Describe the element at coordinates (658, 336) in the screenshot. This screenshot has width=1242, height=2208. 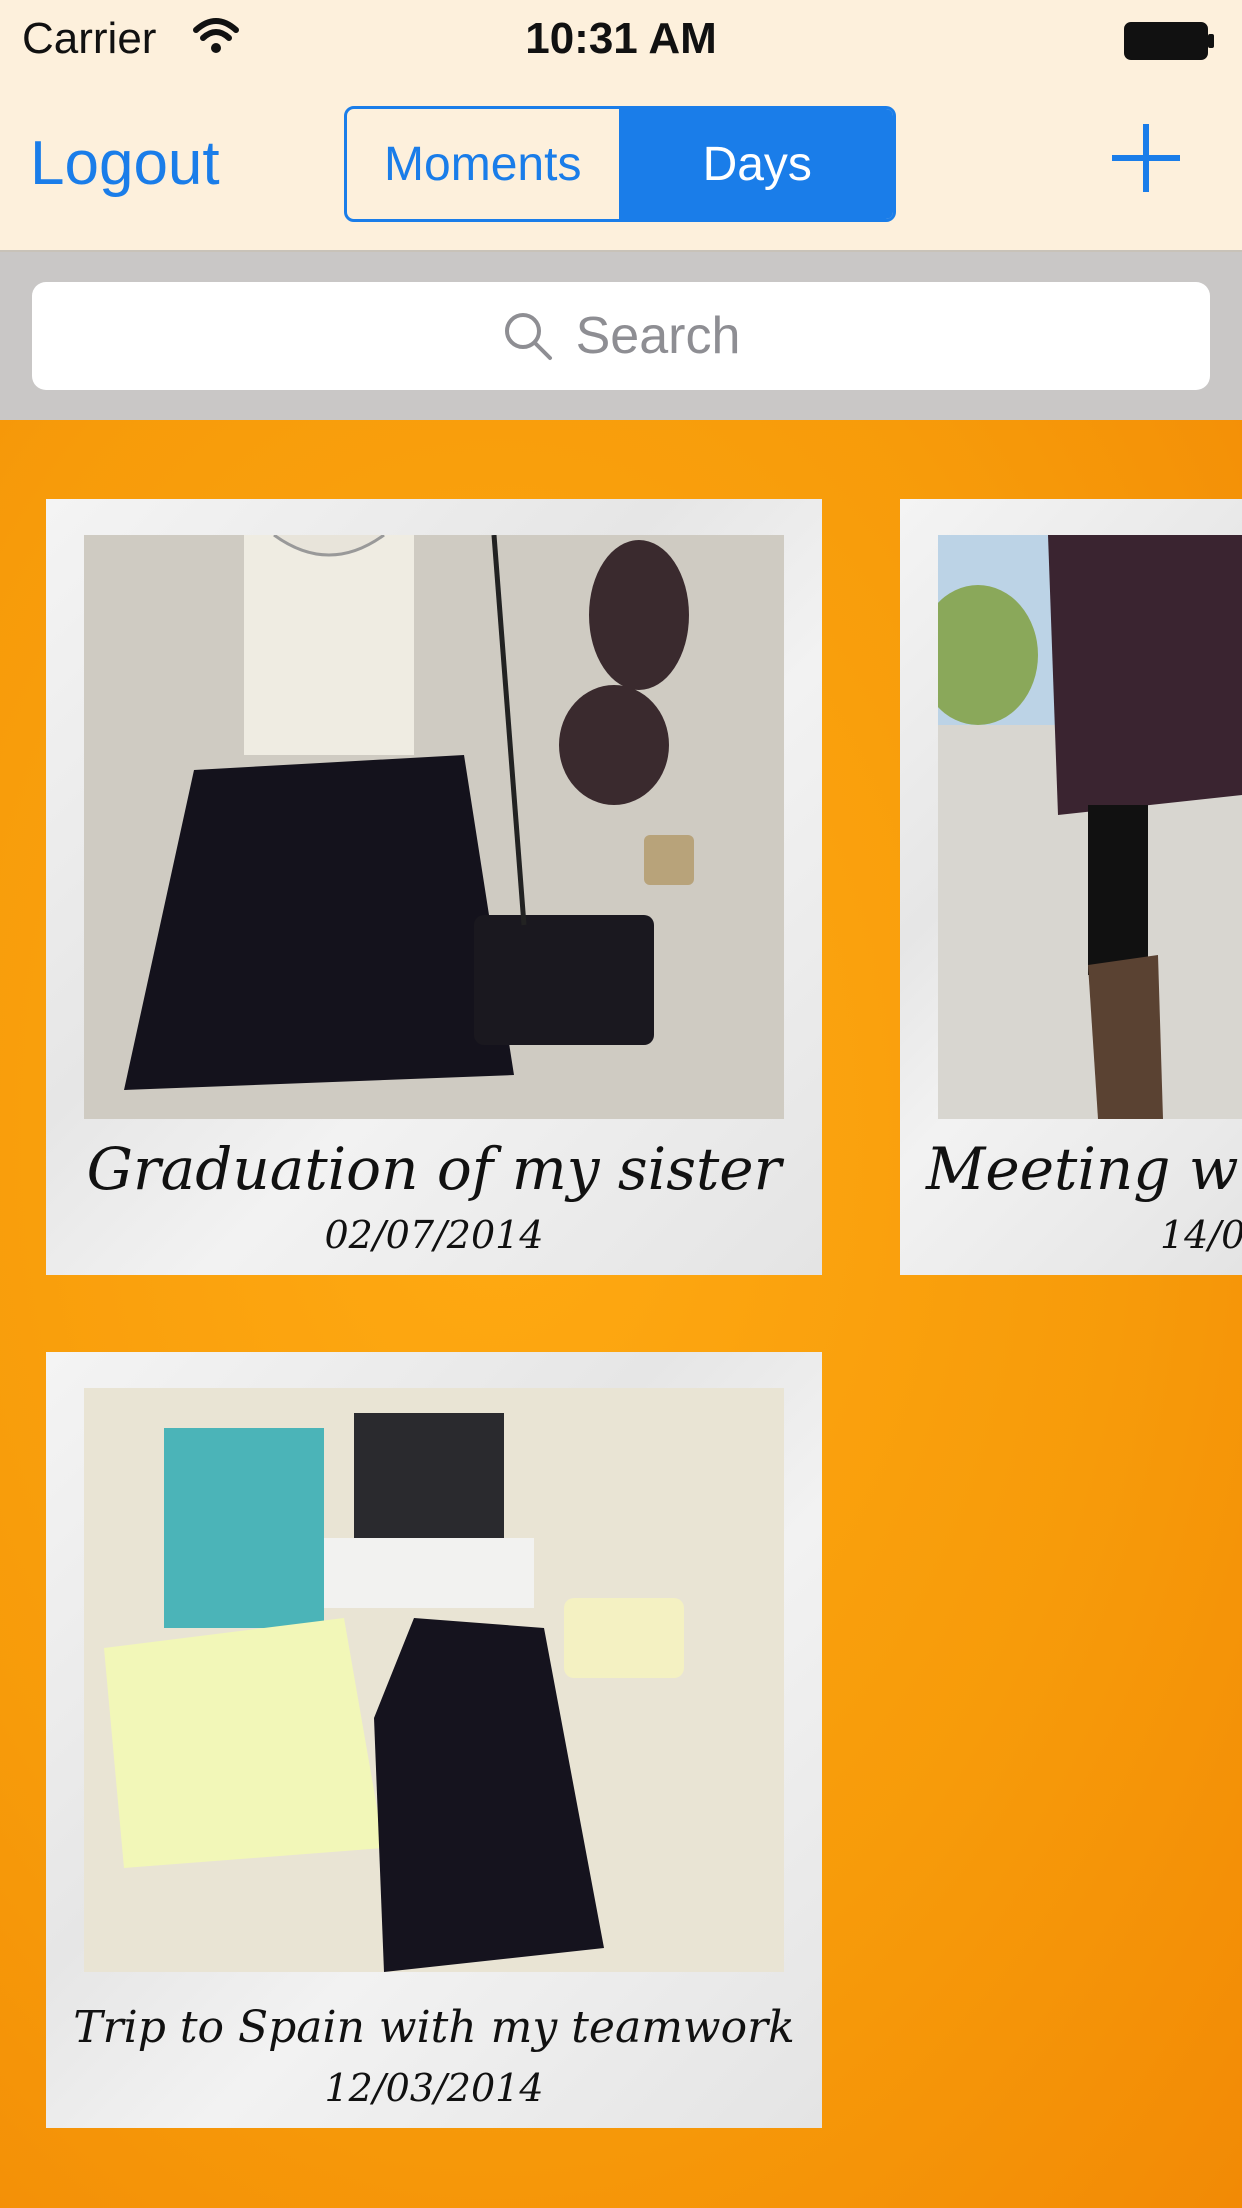
I see `search-placeholder: Search` at that location.